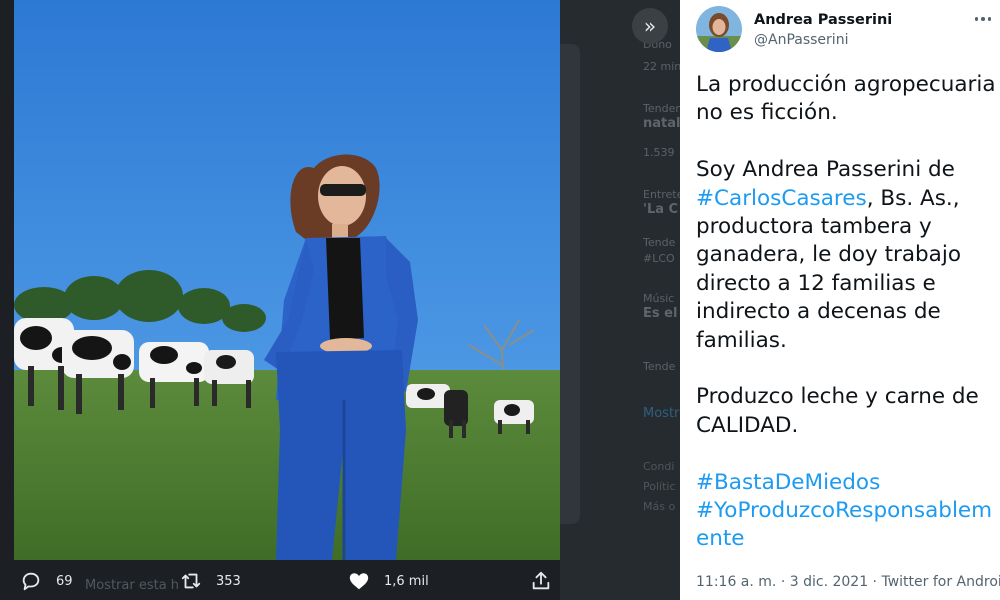 This screenshot has width=1000, height=600. I want to click on hashtag-link: #YoProduzcoResponsablemente, so click(846, 525).